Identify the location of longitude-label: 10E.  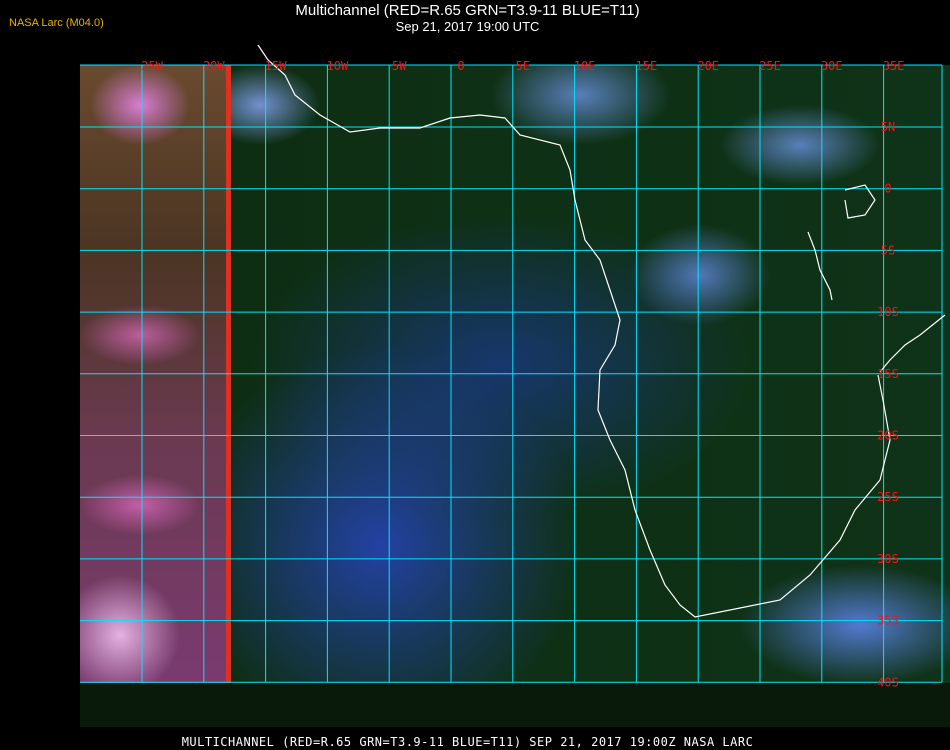
(585, 66).